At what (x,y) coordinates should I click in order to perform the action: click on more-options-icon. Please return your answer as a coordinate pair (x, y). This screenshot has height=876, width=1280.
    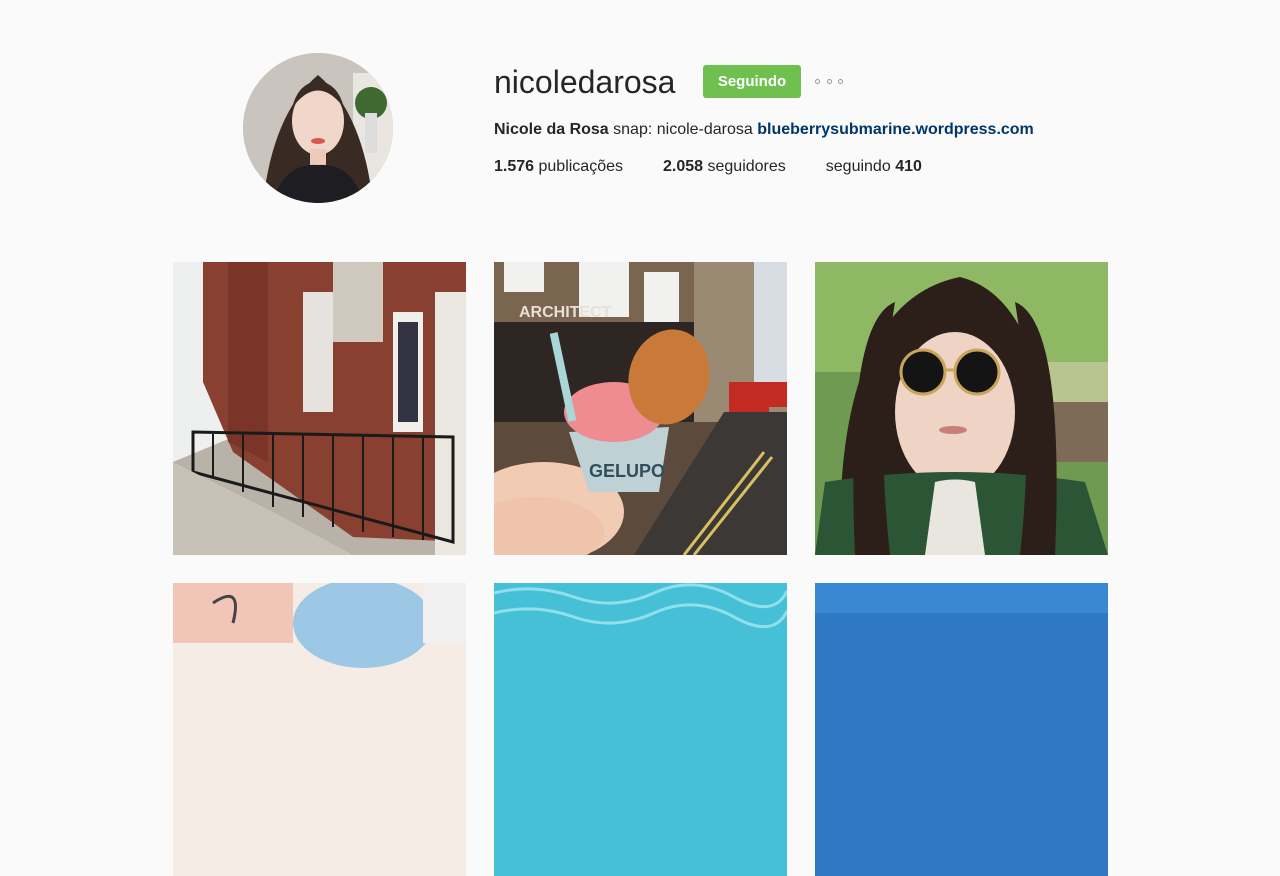
    Looking at the image, I should click on (829, 81).